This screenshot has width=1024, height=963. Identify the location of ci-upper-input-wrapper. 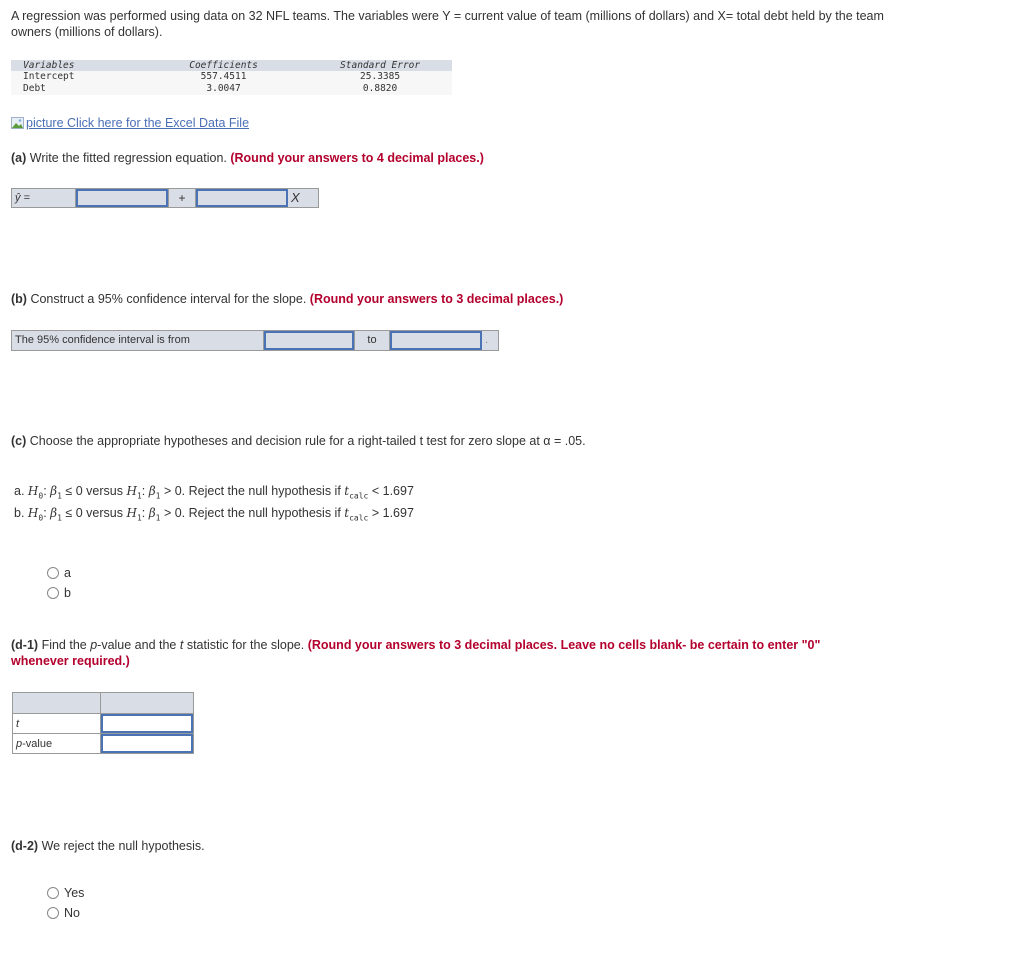
(436, 340).